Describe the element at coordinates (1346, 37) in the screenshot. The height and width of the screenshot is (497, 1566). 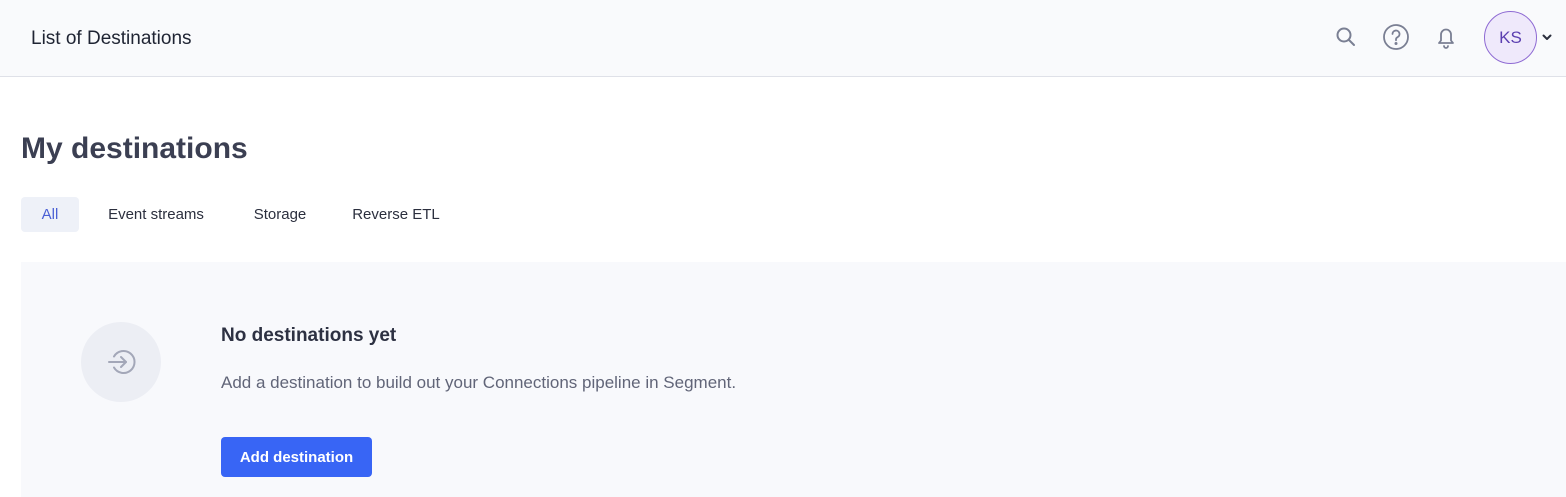
I see `search-icon` at that location.